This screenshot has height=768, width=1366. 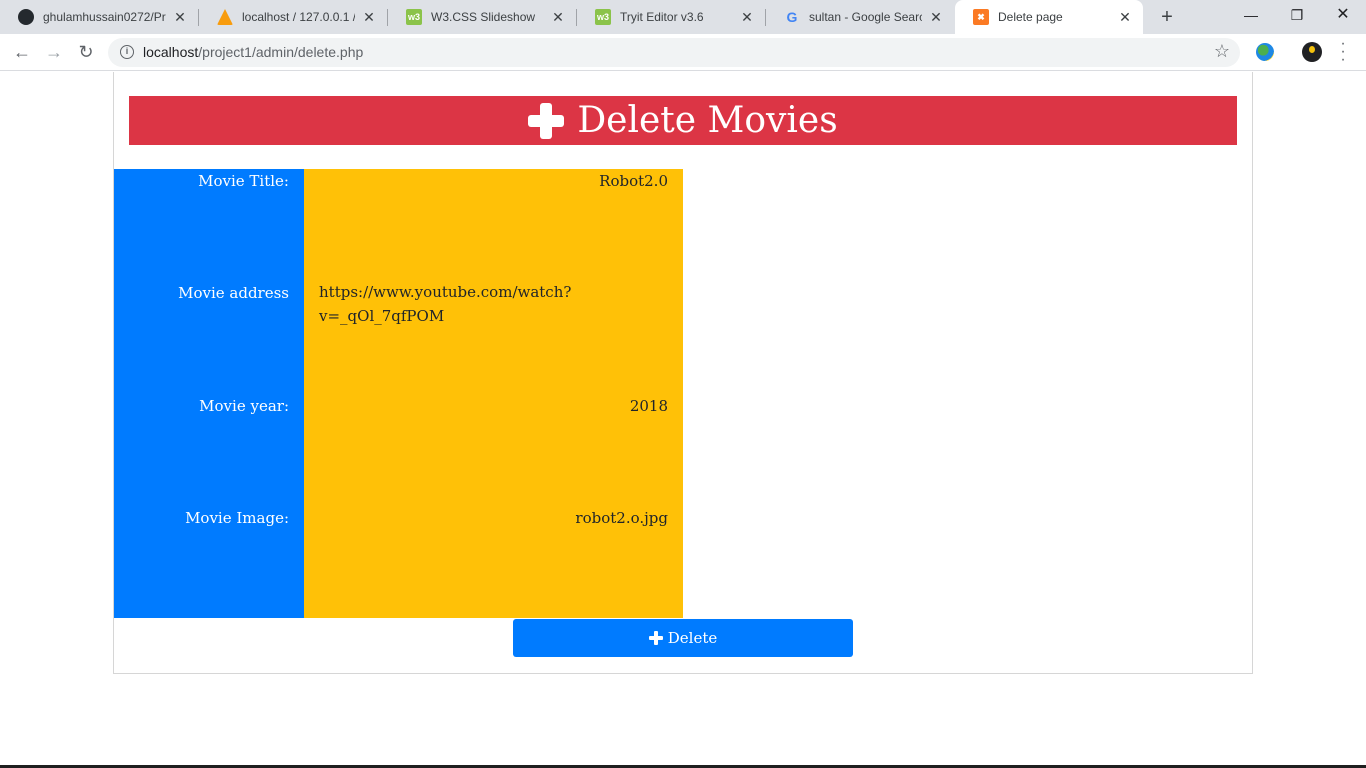 What do you see at coordinates (281, 52) in the screenshot?
I see `url-path: /project1/admin/delete.php` at bounding box center [281, 52].